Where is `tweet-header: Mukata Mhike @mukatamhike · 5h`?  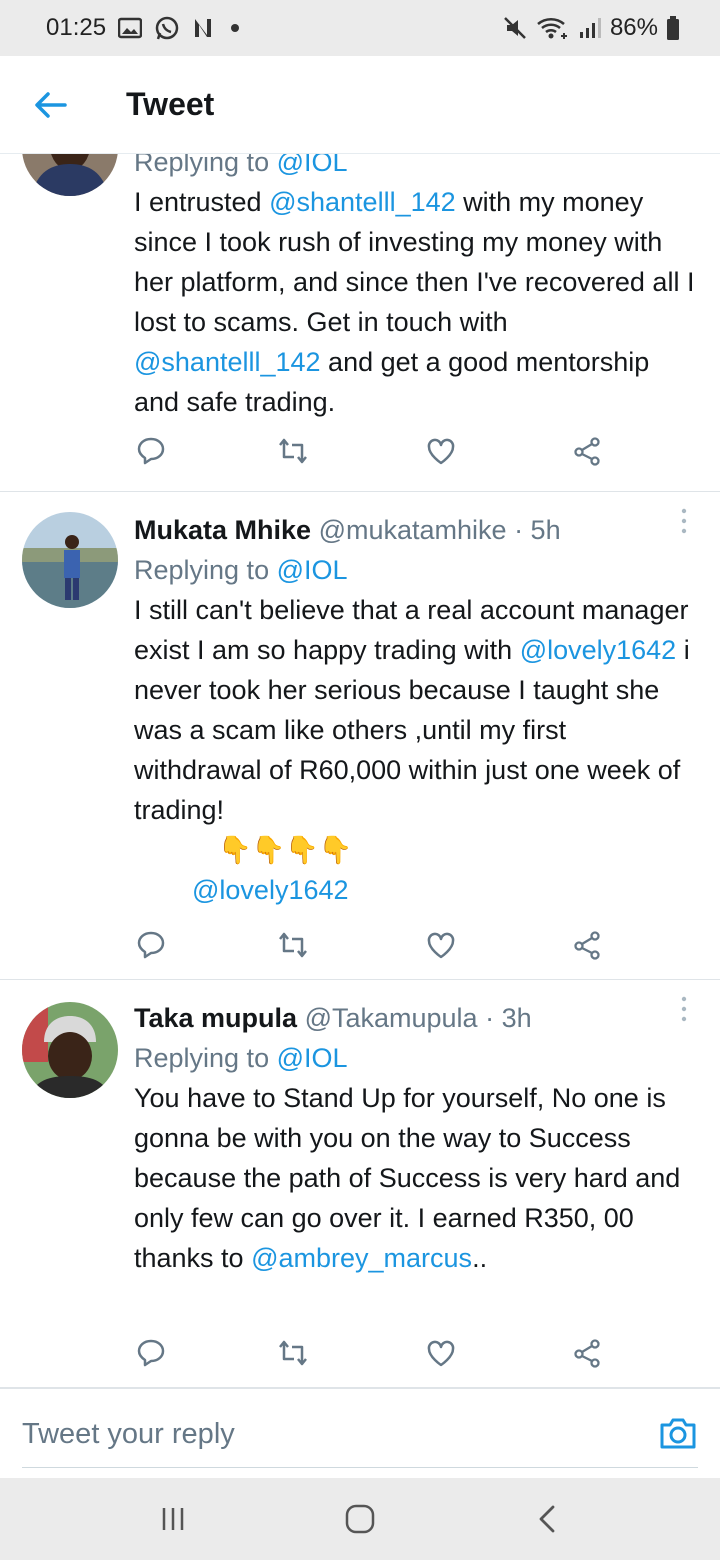 tweet-header: Mukata Mhike @mukatamhike · 5h is located at coordinates (417, 530).